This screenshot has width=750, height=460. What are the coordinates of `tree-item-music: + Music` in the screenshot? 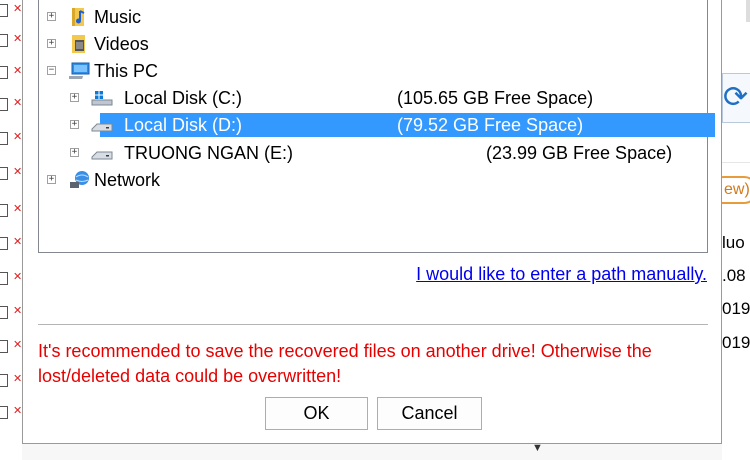 It's located at (373, 17).